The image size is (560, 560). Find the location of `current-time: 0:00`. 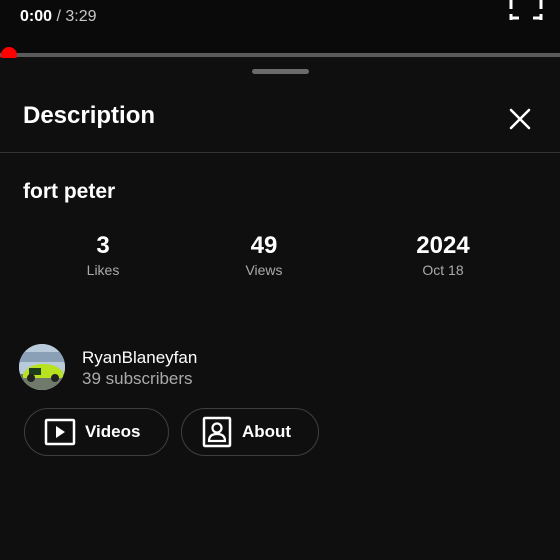

current-time: 0:00 is located at coordinates (36, 16).